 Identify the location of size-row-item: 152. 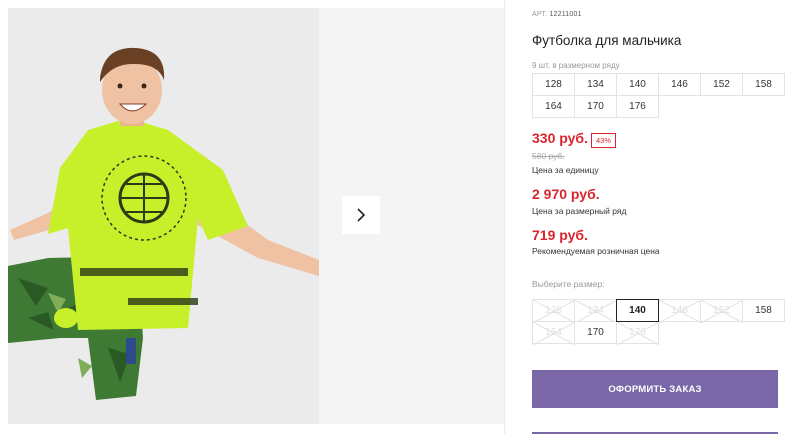
(721, 84).